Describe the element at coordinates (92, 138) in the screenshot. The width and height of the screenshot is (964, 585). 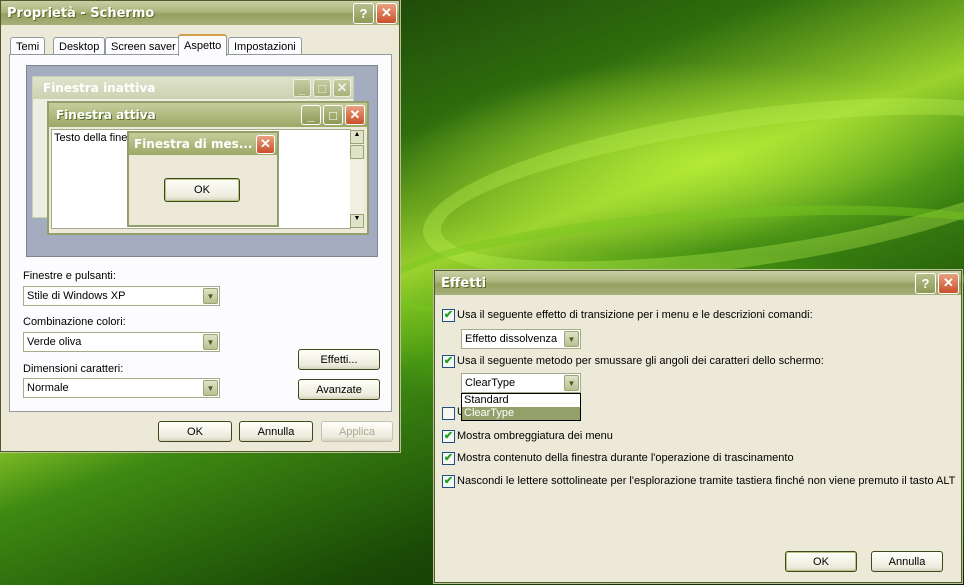
I see `preview-window-text: Testo della finestra` at that location.